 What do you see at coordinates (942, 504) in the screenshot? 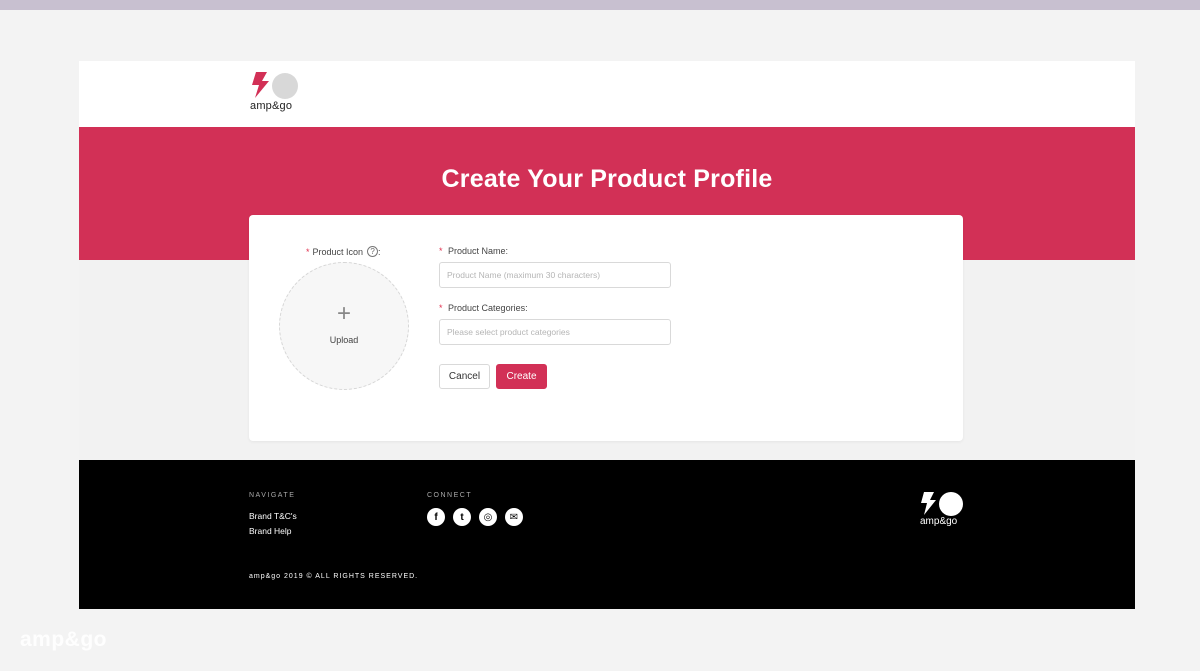
I see `footer-logo-icon` at bounding box center [942, 504].